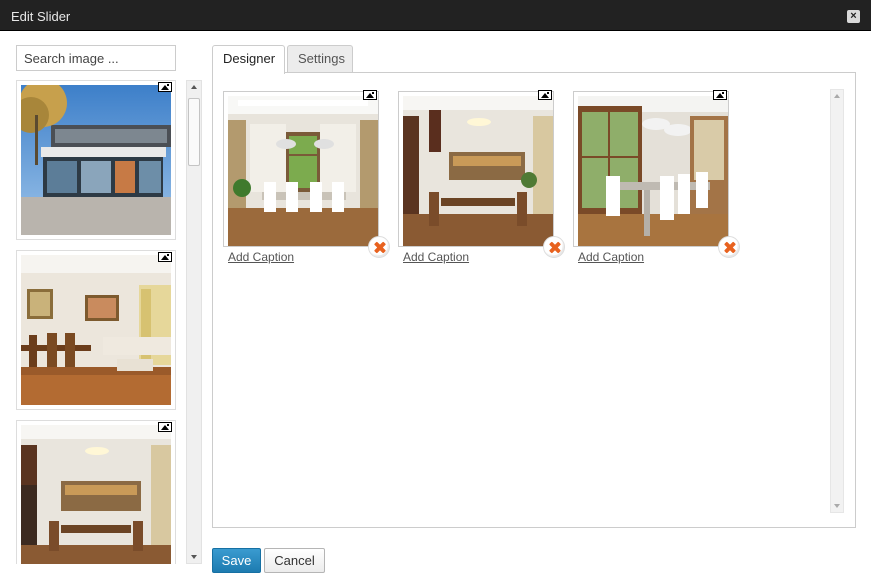 The width and height of the screenshot is (871, 584). I want to click on library-item-living-room, so click(96, 330).